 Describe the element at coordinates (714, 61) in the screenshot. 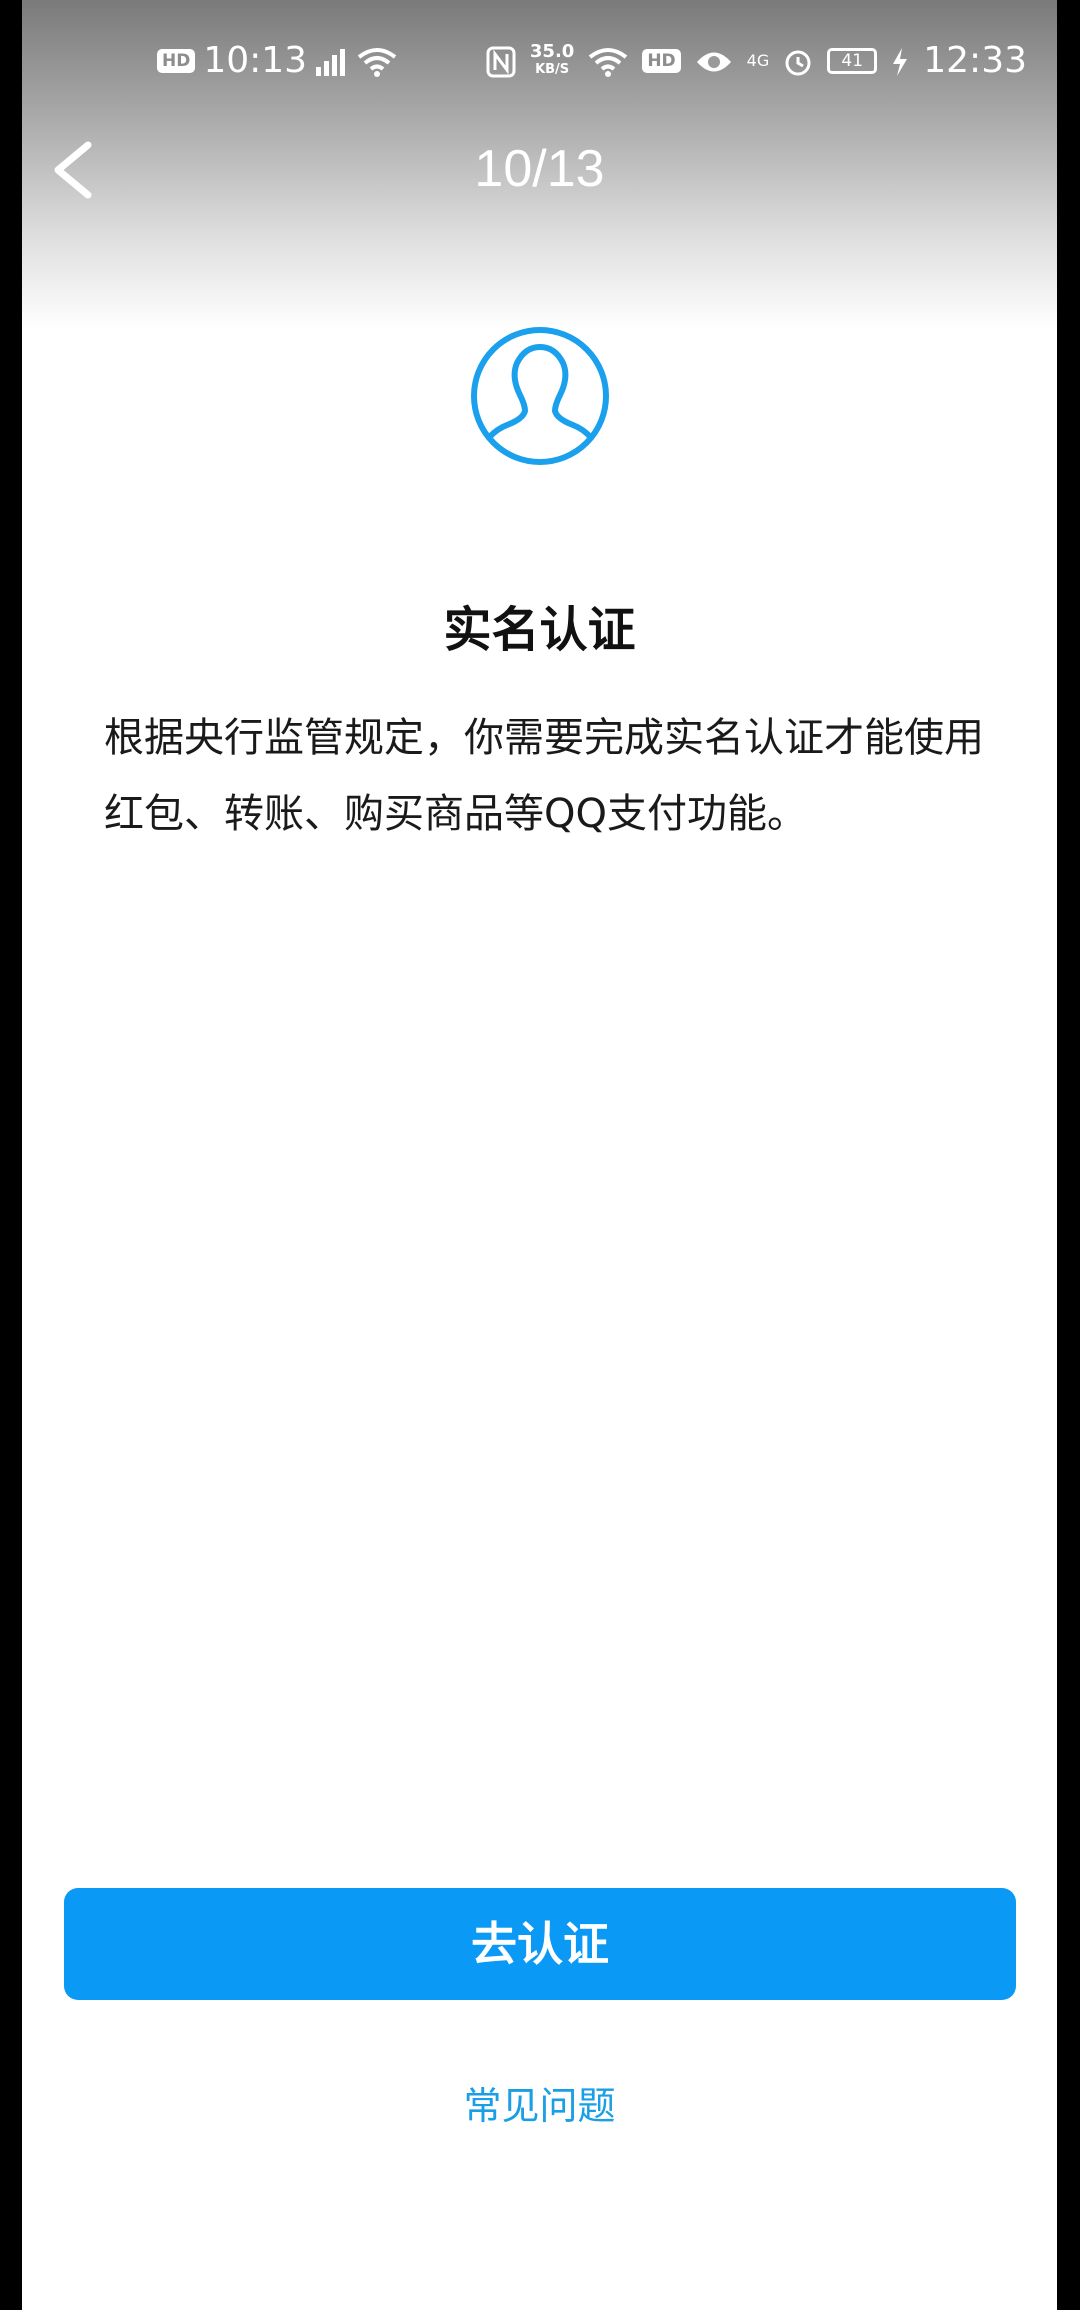

I see `eye-icon` at that location.